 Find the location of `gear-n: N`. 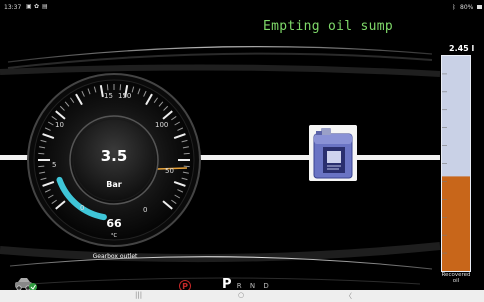

gear-n: N is located at coordinates (254, 286).